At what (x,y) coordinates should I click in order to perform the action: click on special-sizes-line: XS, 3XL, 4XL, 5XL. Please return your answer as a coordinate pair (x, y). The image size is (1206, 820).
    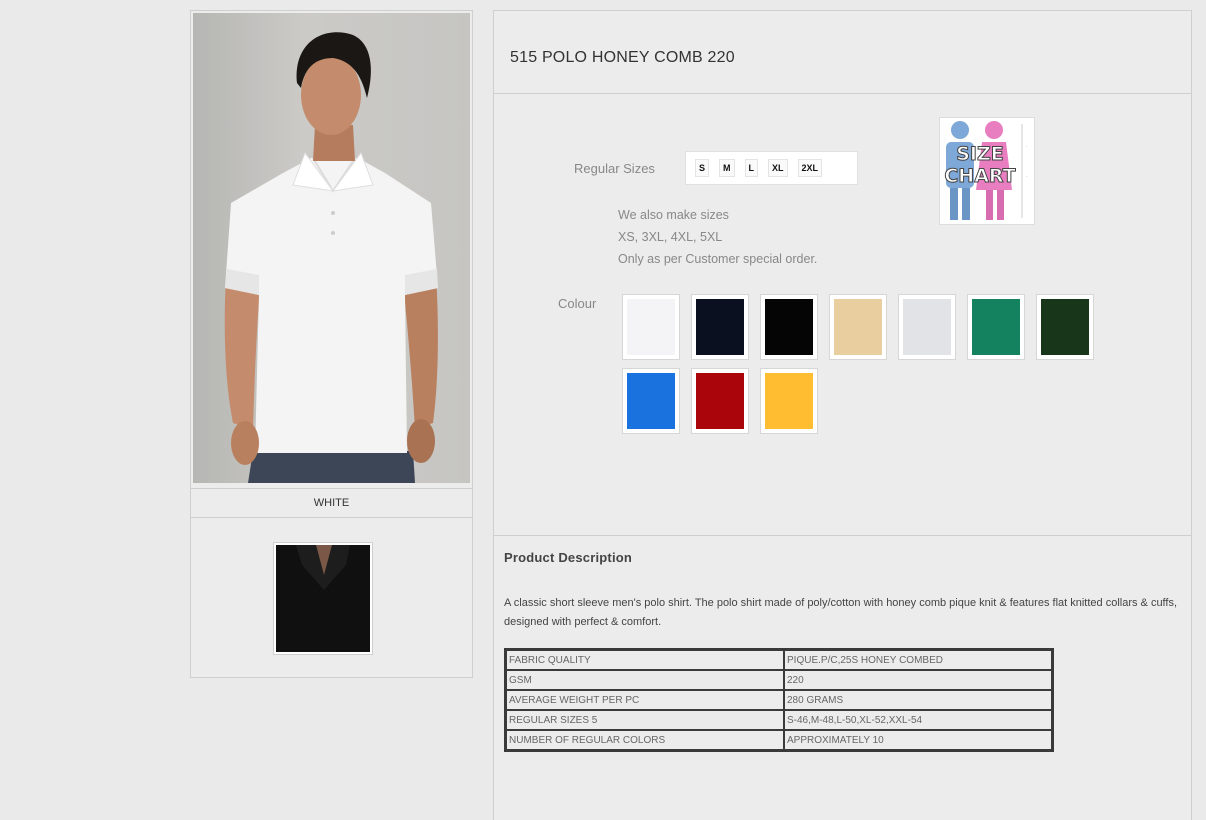
    Looking at the image, I should click on (670, 237).